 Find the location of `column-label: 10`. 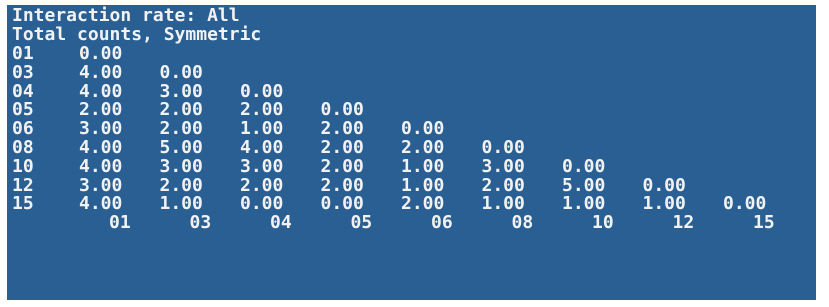

column-label: 10 is located at coordinates (603, 223).